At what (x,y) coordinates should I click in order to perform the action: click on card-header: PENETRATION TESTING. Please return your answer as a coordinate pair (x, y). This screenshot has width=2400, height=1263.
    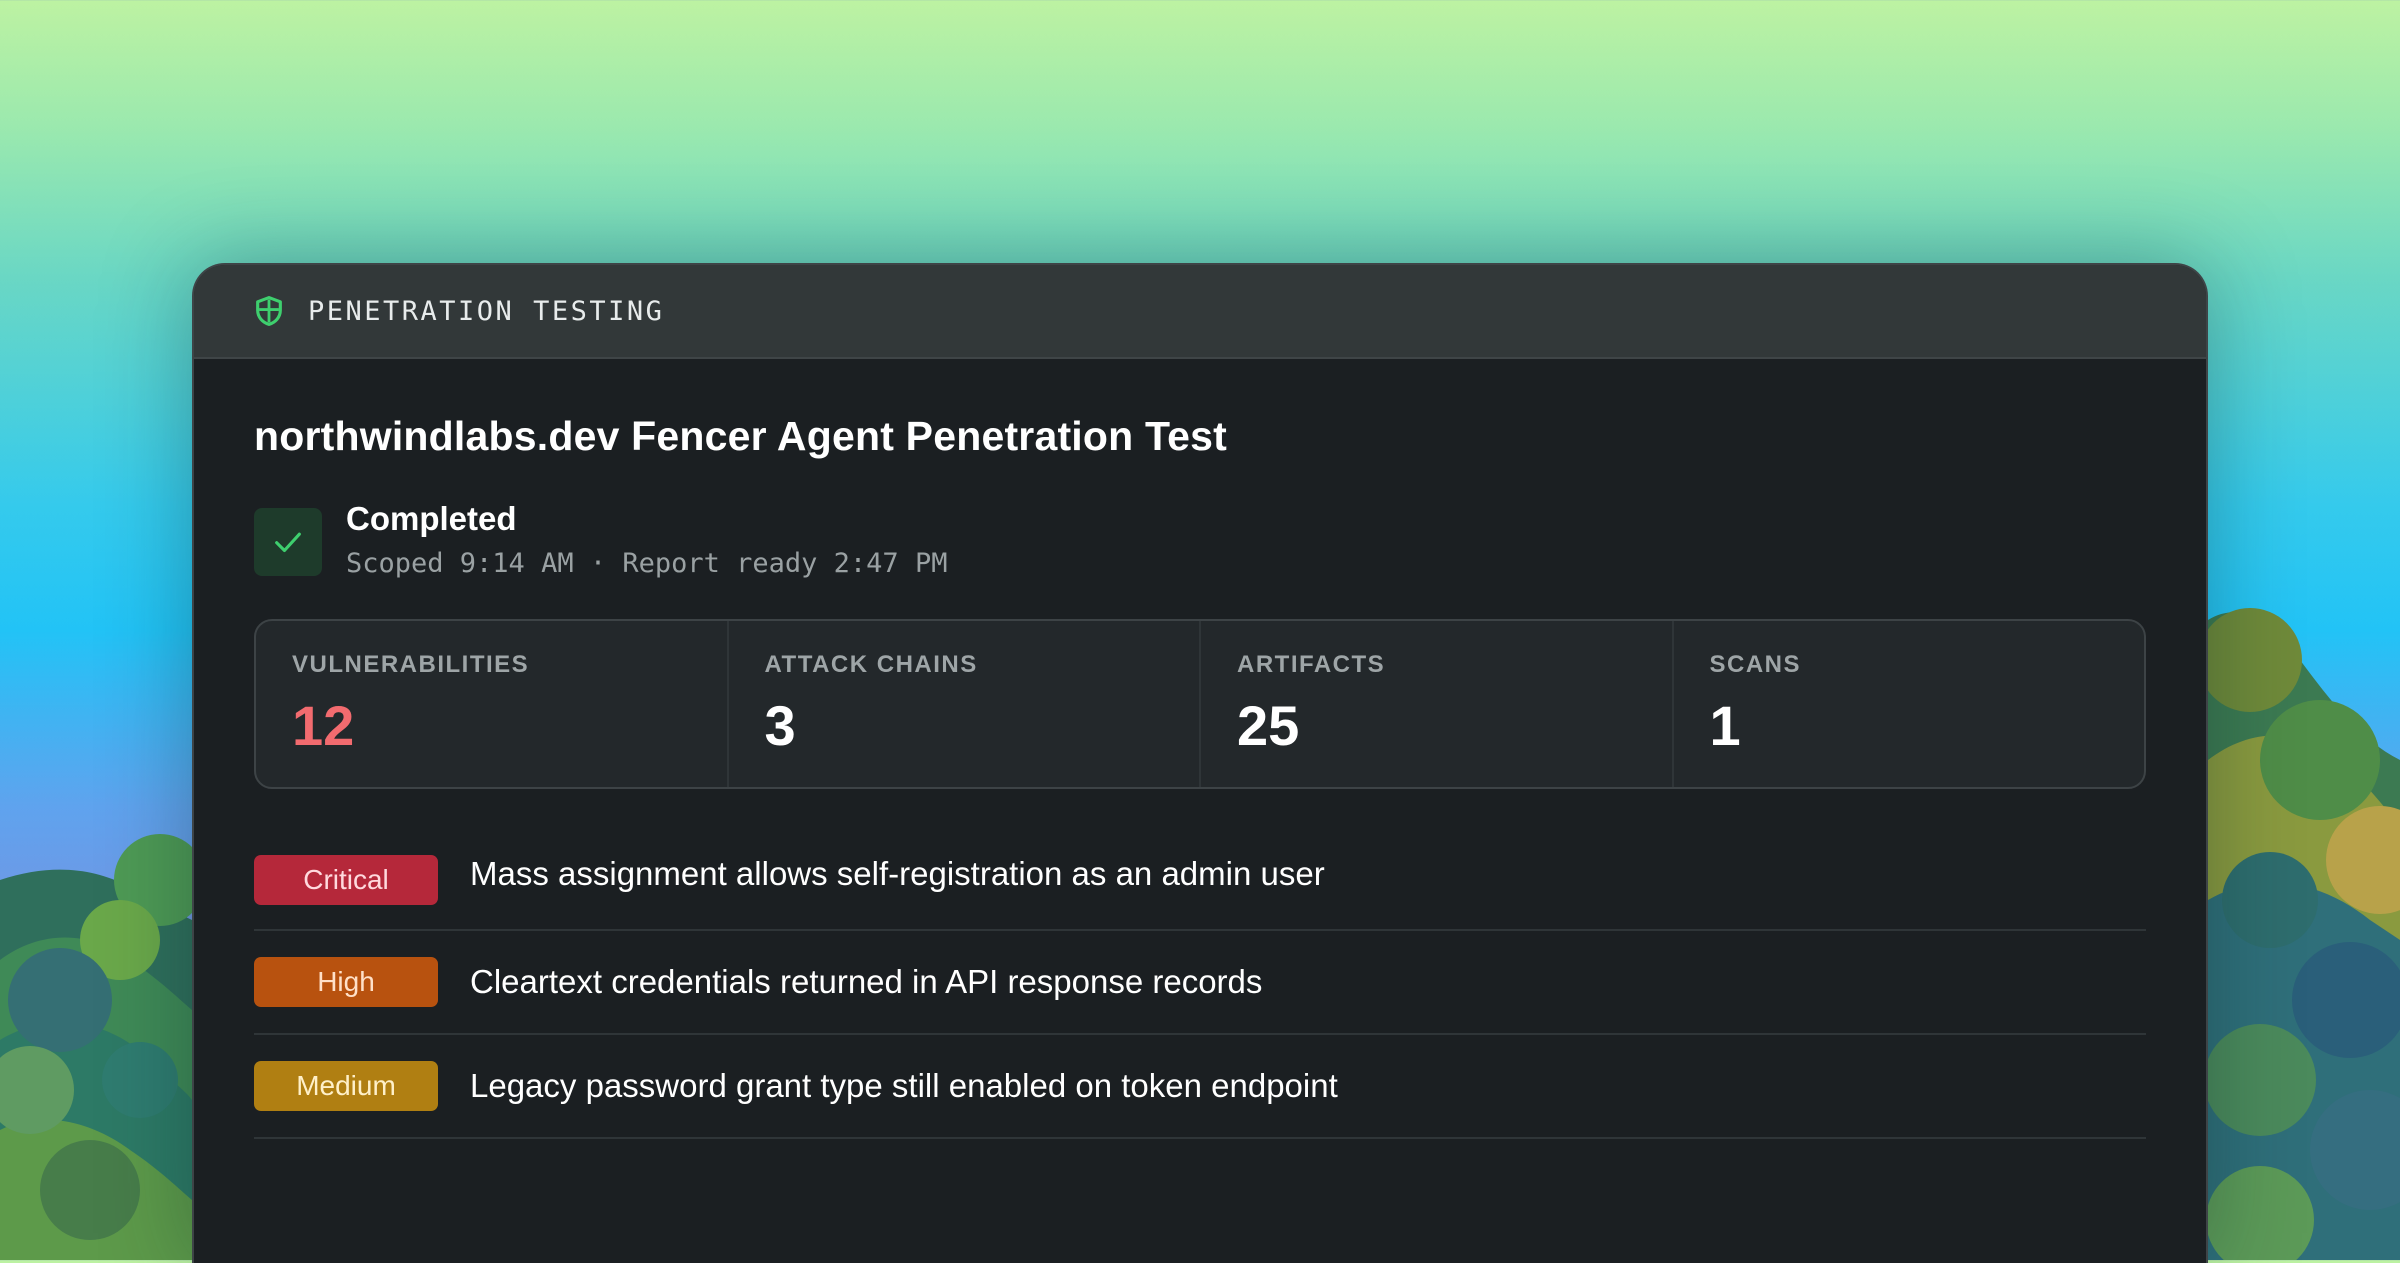
    Looking at the image, I should click on (1200, 312).